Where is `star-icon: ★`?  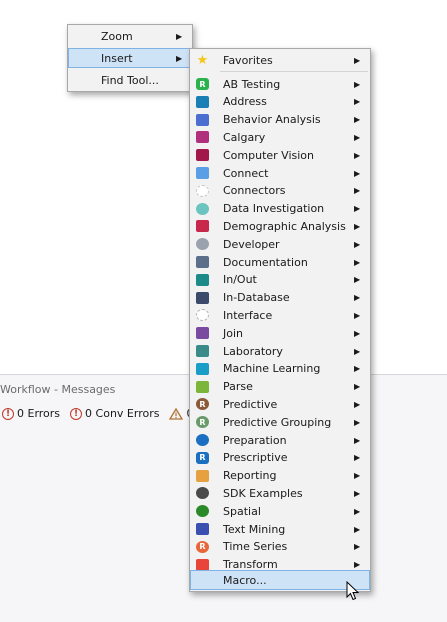 star-icon: ★ is located at coordinates (202, 60).